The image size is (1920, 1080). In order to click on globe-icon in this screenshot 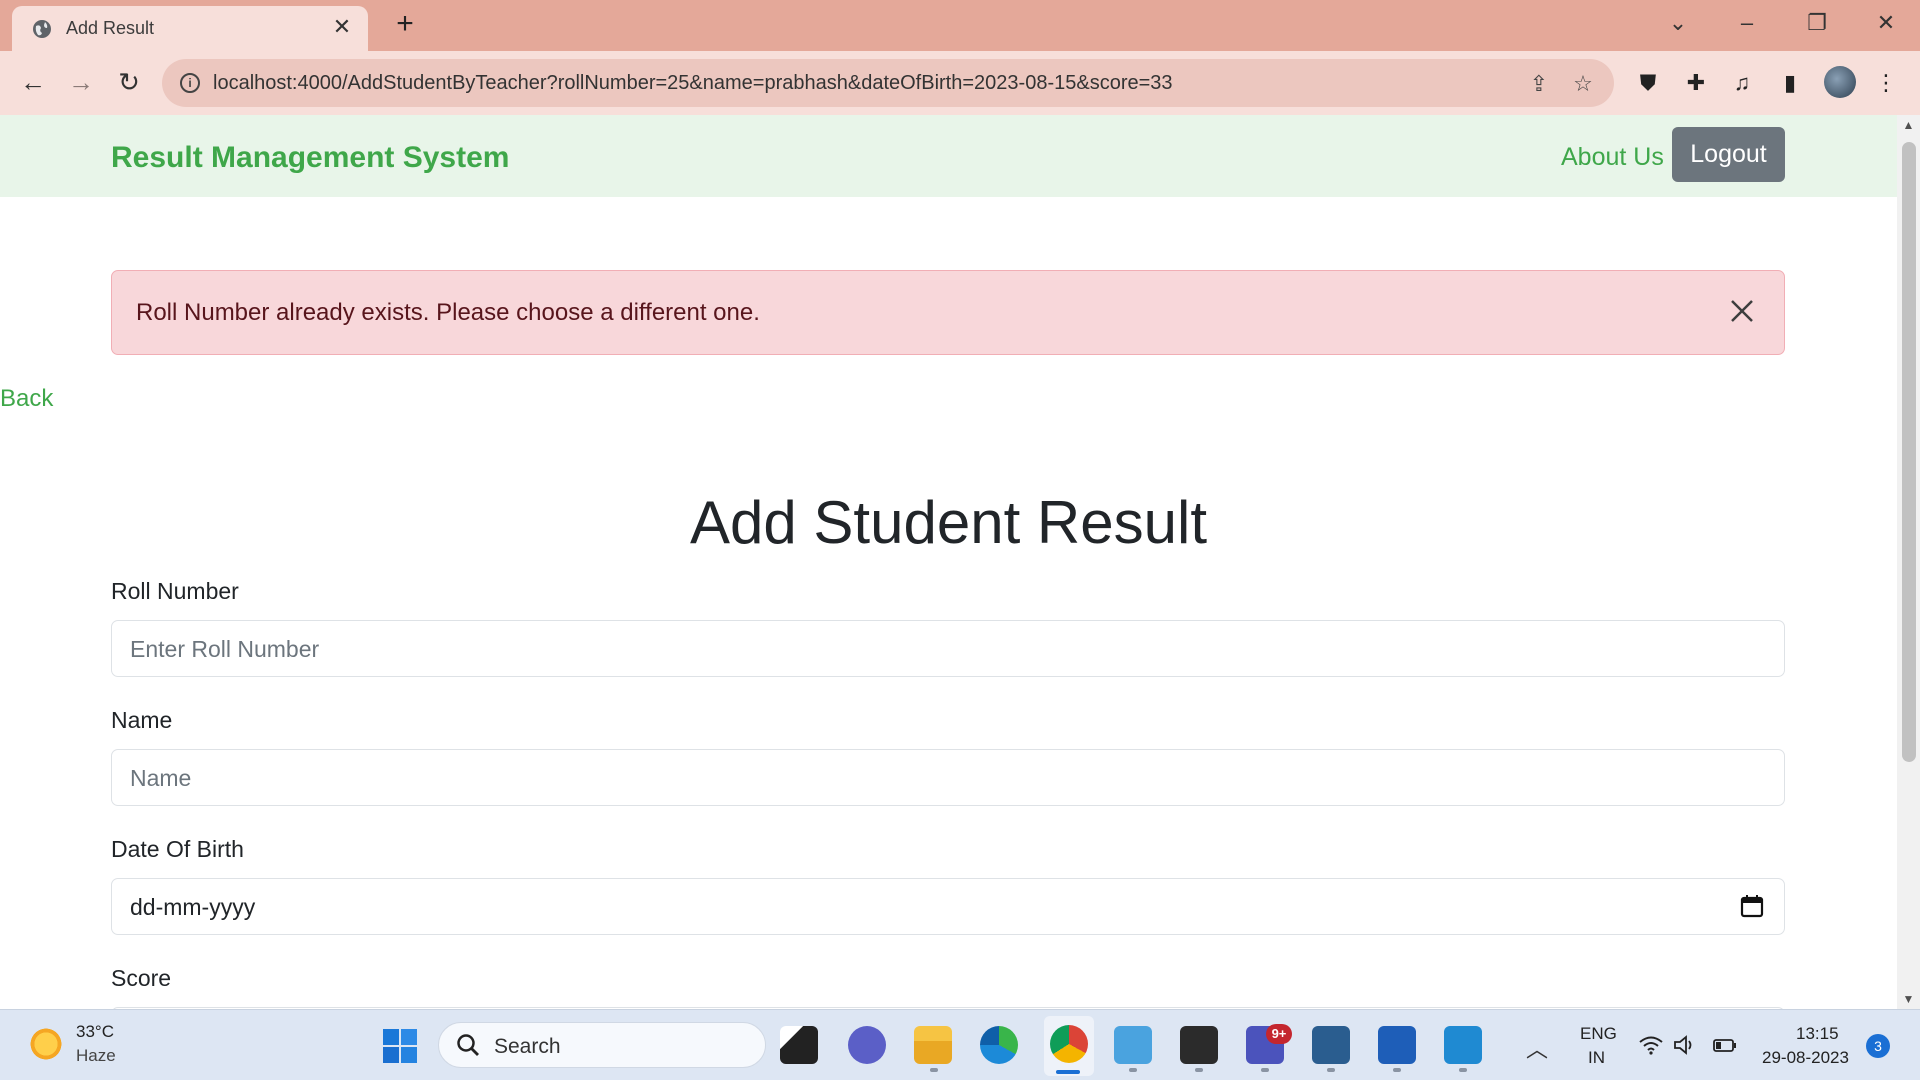, I will do `click(42, 29)`.